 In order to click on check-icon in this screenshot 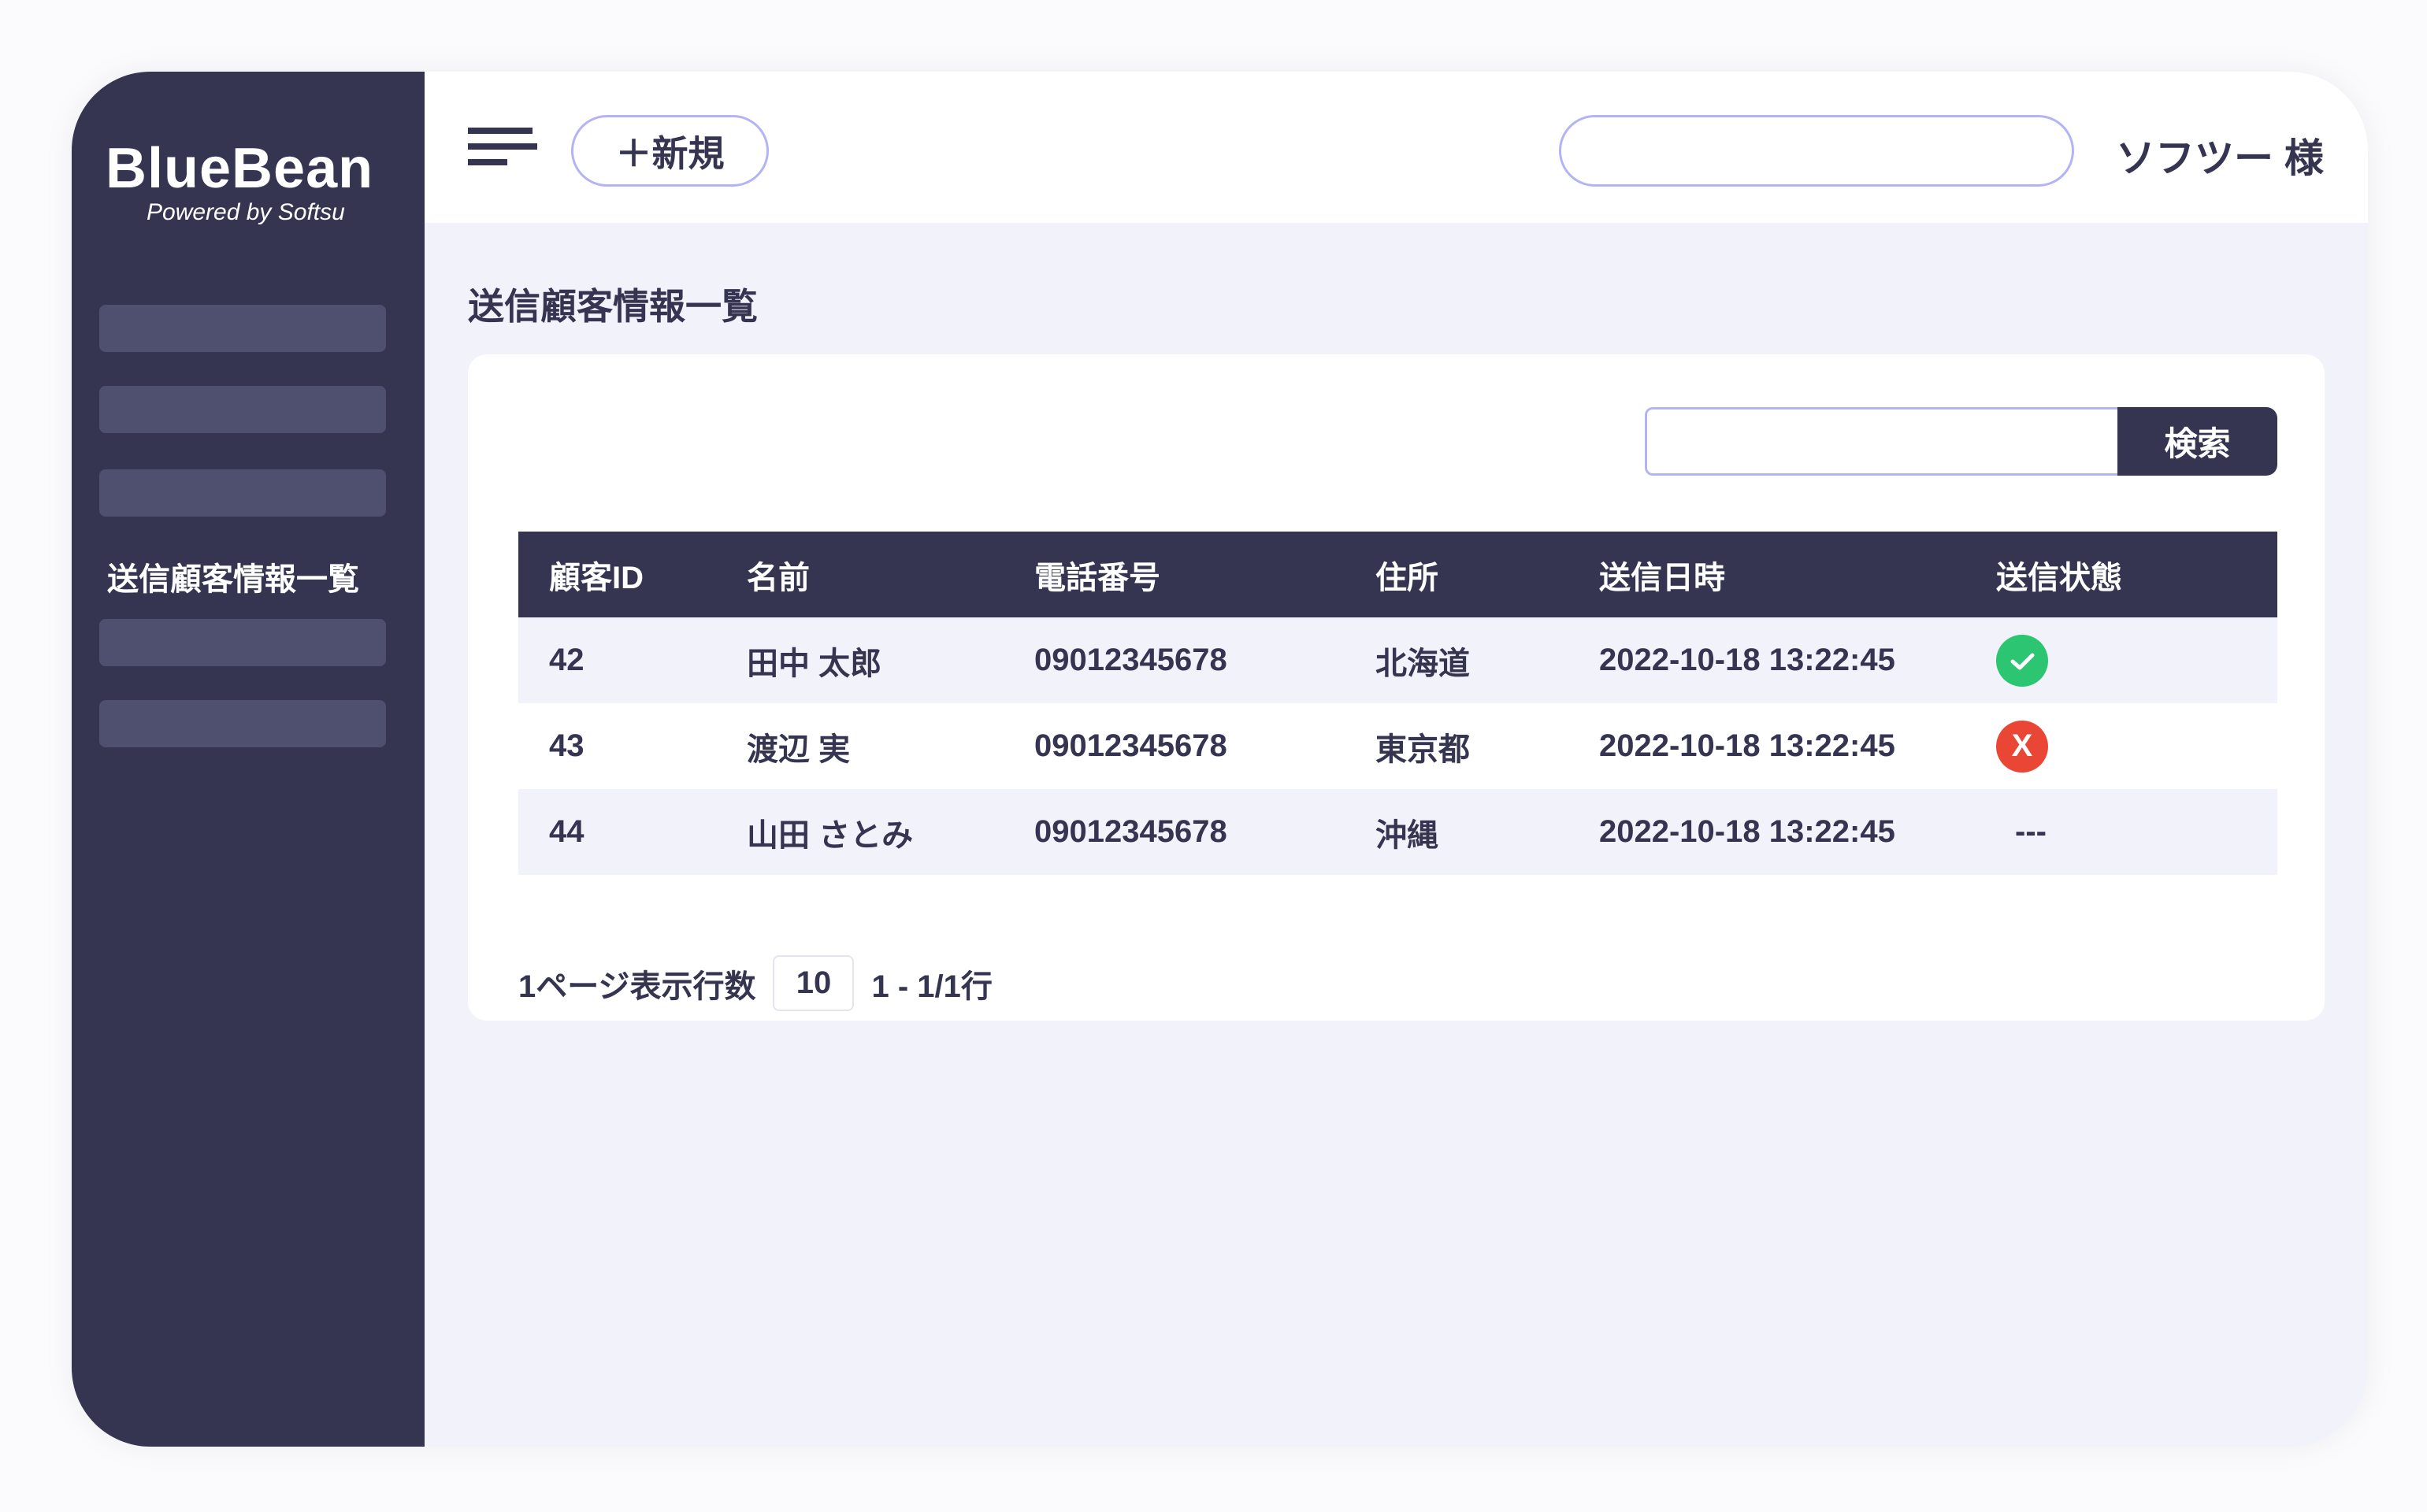, I will do `click(2022, 660)`.